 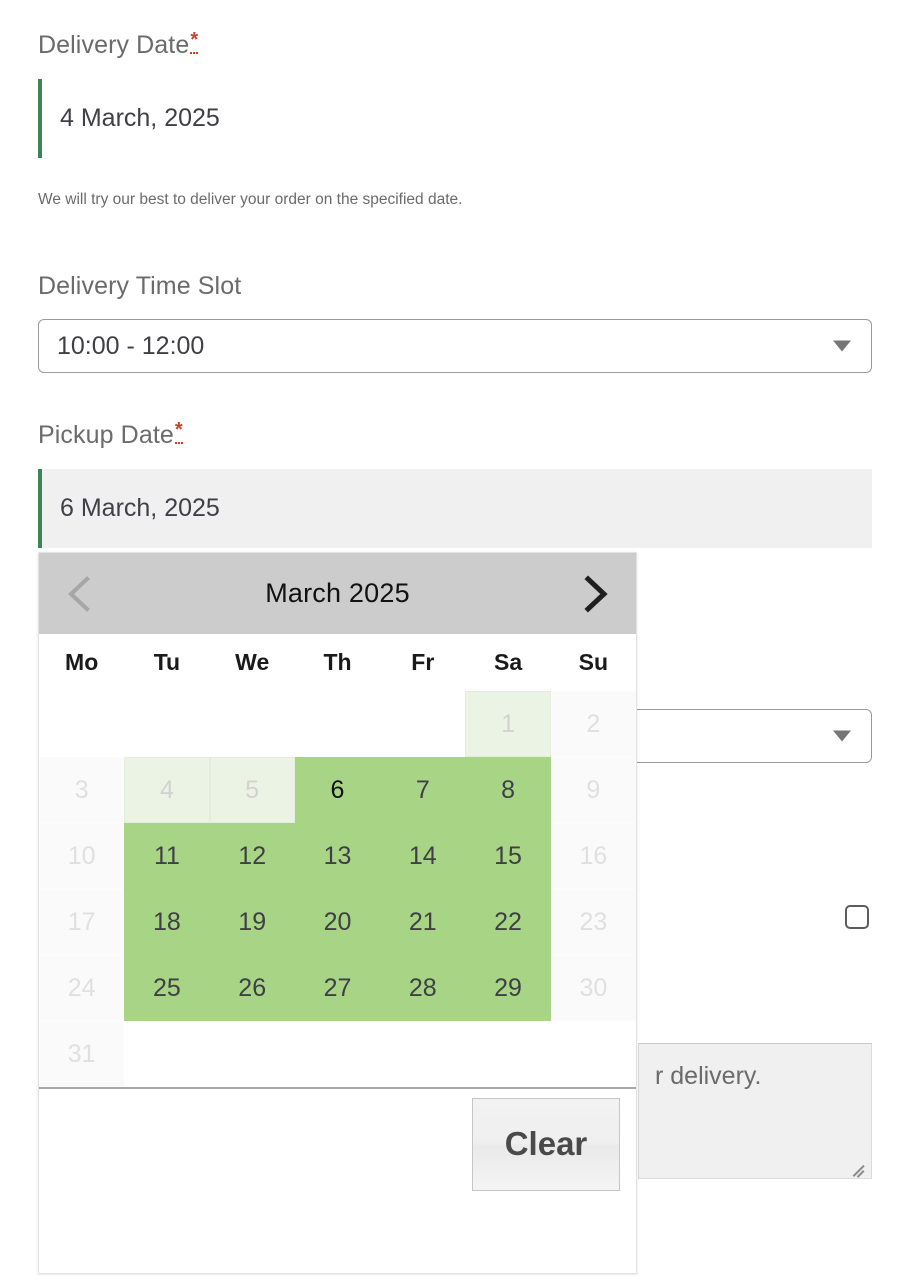 What do you see at coordinates (80, 594) in the screenshot?
I see `prev-month-button` at bounding box center [80, 594].